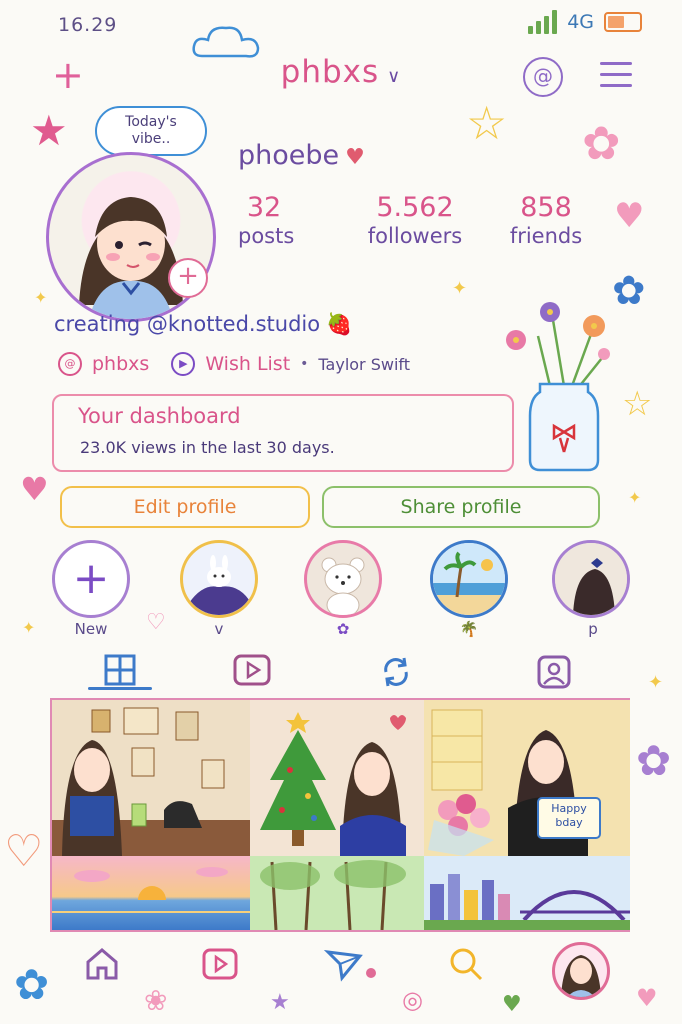 The height and width of the screenshot is (1024, 682). Describe the element at coordinates (364, 364) in the screenshot. I see `music-link: Taylor Swift` at that location.